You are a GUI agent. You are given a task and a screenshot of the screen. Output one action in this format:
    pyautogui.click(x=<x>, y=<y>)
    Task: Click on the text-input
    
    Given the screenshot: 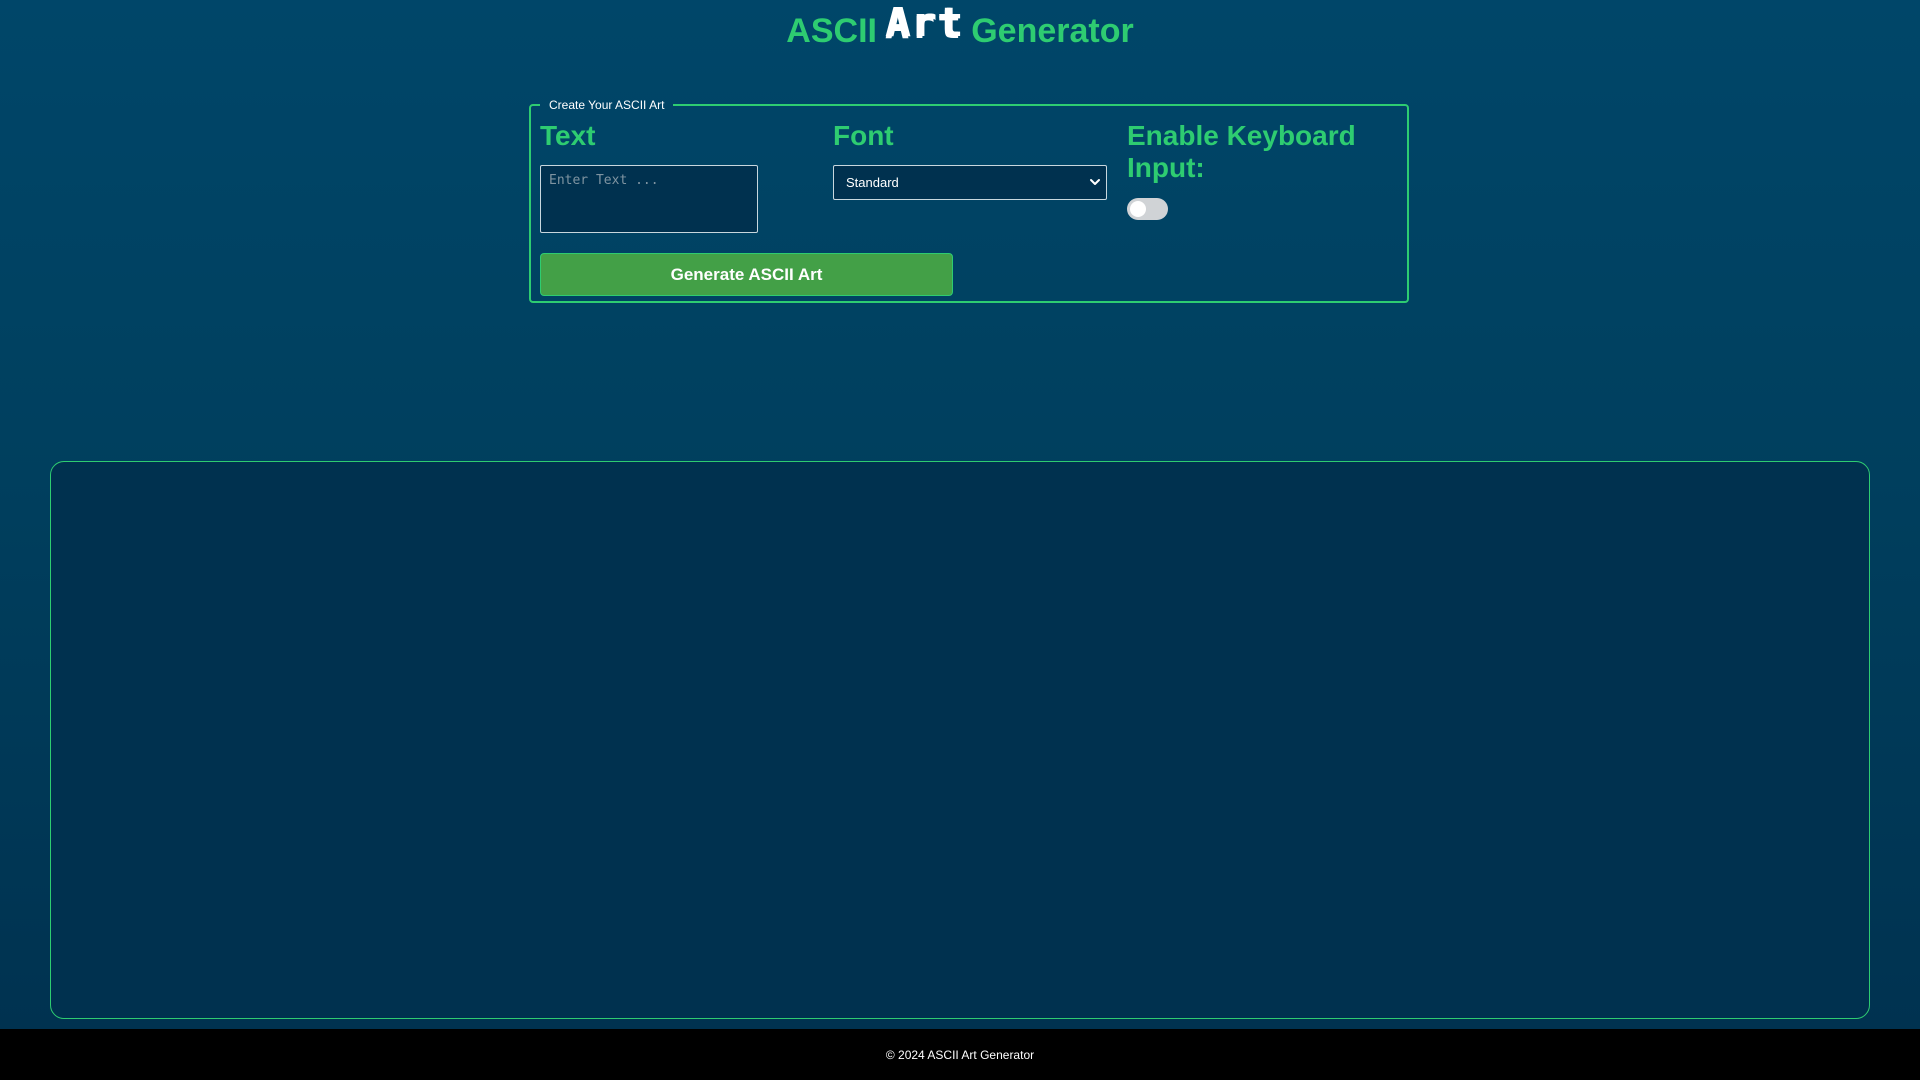 What is the action you would take?
    pyautogui.click(x=649, y=199)
    